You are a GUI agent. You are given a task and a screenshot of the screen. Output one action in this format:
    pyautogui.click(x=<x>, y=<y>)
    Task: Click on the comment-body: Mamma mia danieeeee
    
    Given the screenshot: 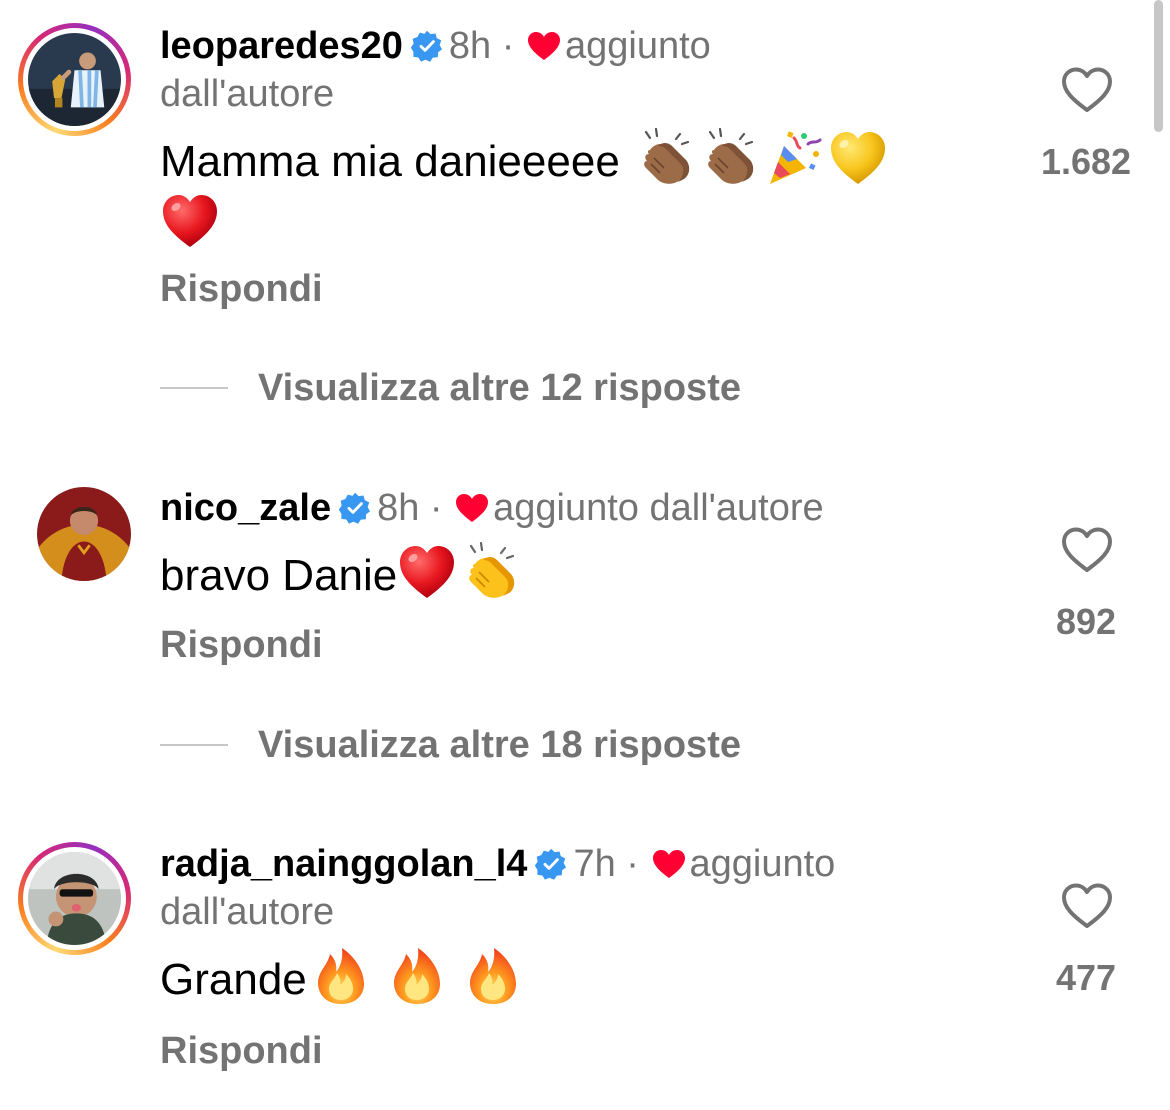 What is the action you would take?
    pyautogui.click(x=390, y=161)
    